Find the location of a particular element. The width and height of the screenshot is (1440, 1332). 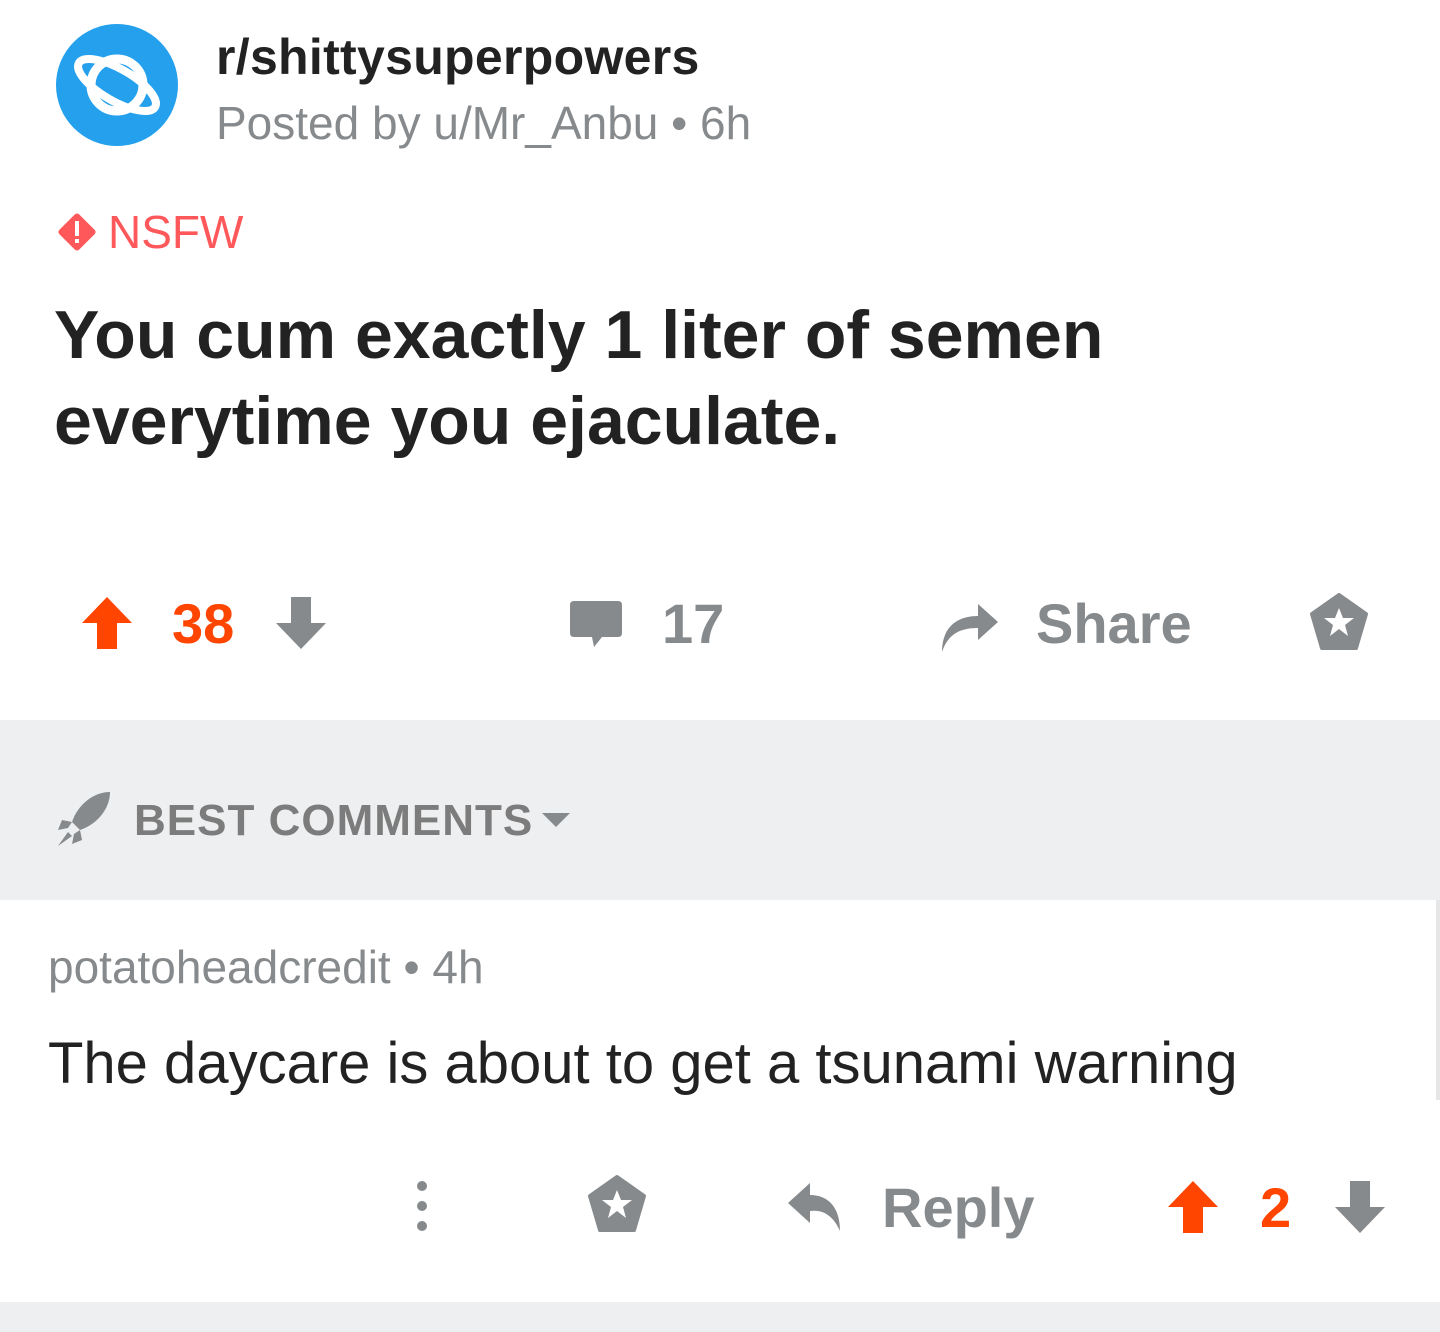

reply-label: Reply is located at coordinates (958, 1207).